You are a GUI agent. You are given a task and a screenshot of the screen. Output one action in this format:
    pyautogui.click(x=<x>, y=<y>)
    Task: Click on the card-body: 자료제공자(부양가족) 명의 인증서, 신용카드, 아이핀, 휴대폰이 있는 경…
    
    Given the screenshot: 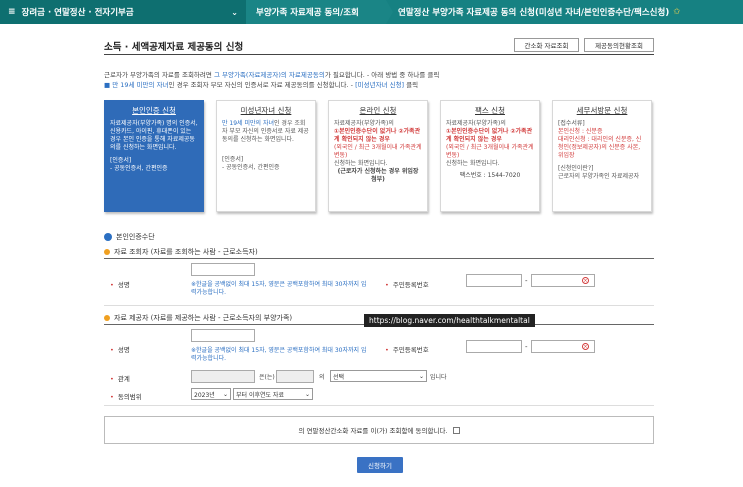 What is the action you would take?
    pyautogui.click(x=154, y=135)
    